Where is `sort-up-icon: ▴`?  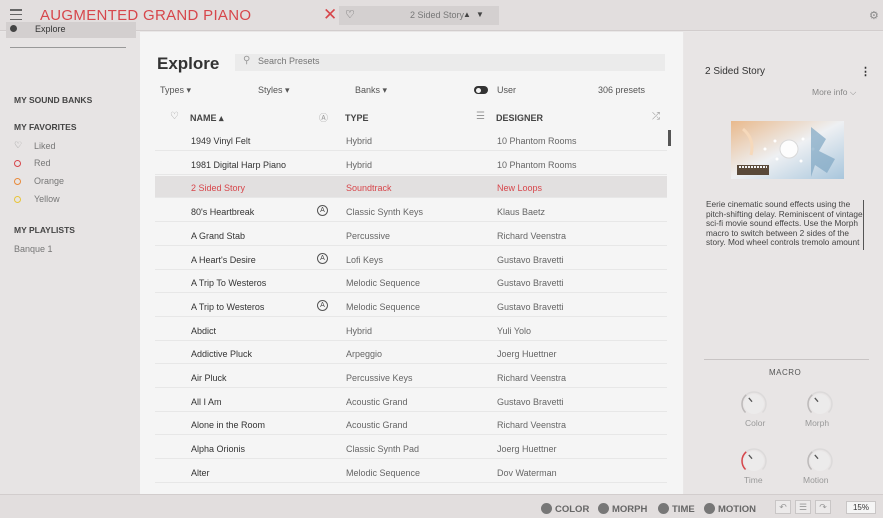
sort-up-icon: ▴ is located at coordinates (221, 118).